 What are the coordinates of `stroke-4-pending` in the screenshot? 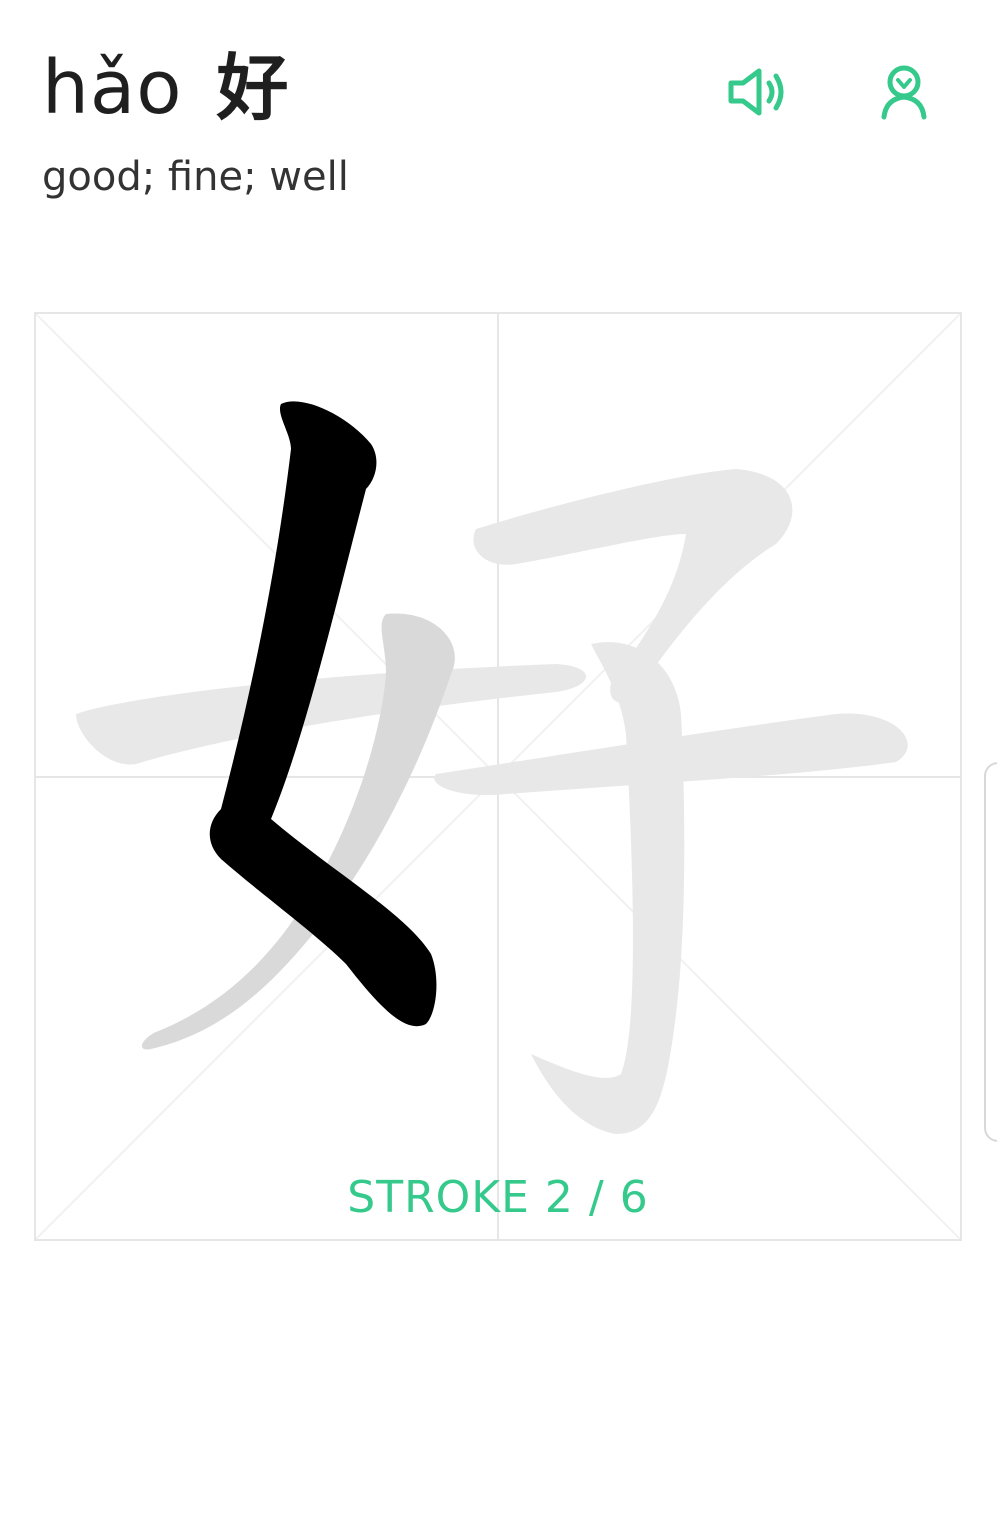 It's located at (608, 888).